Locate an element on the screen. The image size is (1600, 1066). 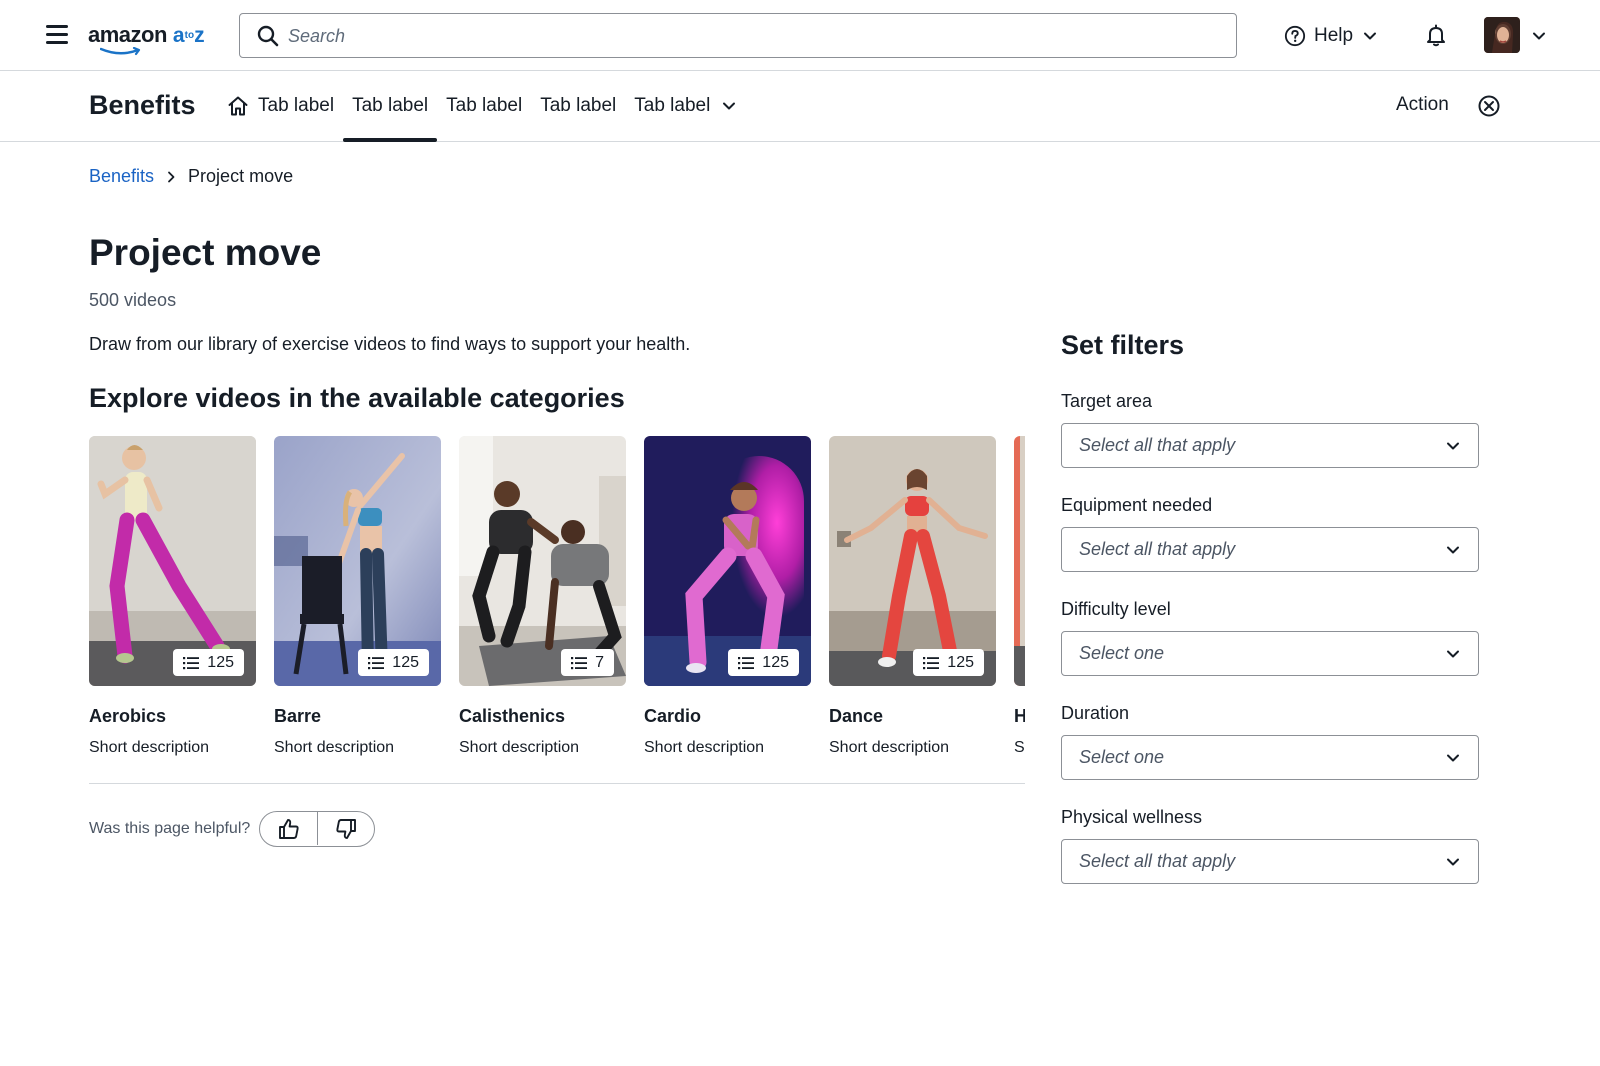
tab-active: Tab label is located at coordinates (390, 106).